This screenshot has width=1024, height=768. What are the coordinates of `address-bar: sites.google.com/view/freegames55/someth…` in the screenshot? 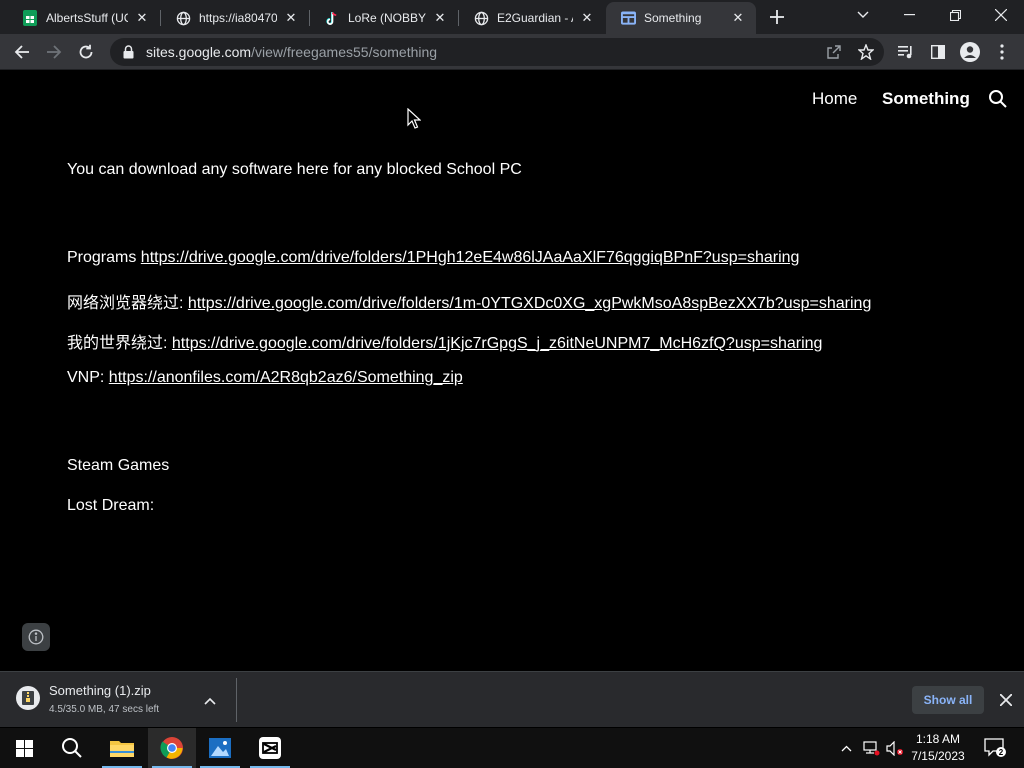 It's located at (497, 52).